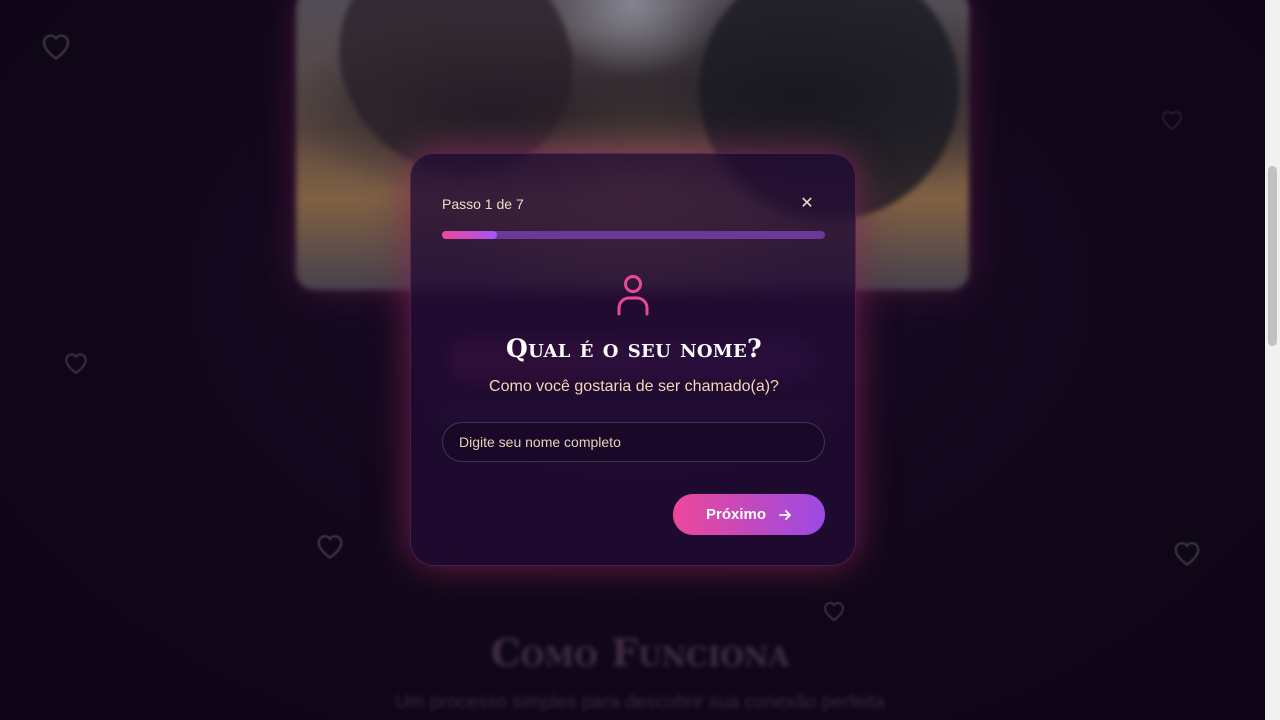 The width and height of the screenshot is (1280, 720). What do you see at coordinates (1272, 360) in the screenshot?
I see `scrollbar` at bounding box center [1272, 360].